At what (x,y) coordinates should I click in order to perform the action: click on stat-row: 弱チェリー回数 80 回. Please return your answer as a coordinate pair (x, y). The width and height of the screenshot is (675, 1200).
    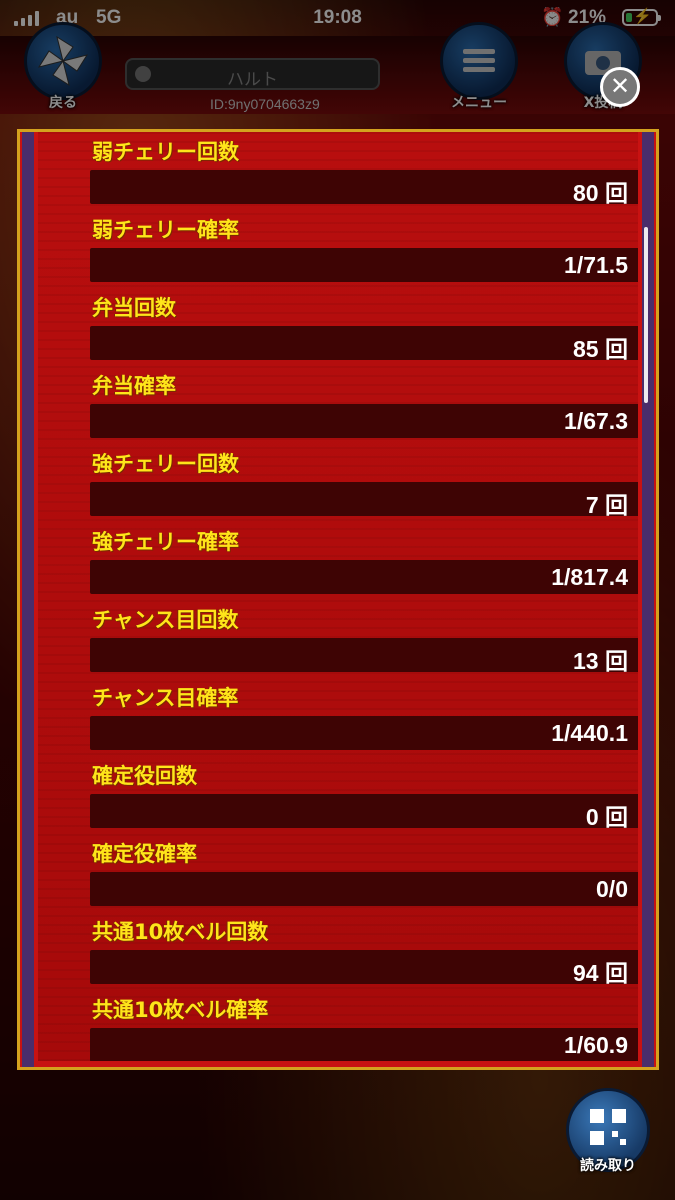
    Looking at the image, I should click on (356, 173).